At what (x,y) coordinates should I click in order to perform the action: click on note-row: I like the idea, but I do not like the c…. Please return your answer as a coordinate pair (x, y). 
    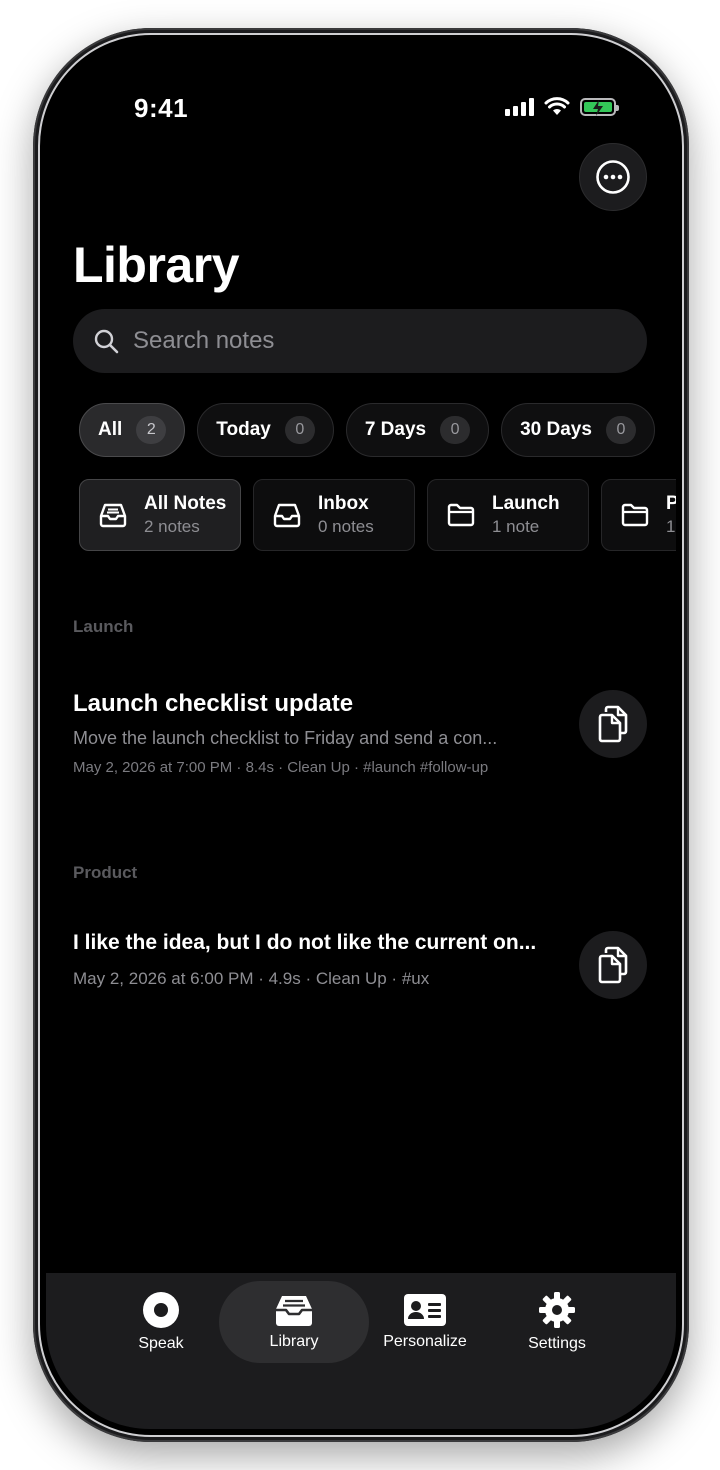
    Looking at the image, I should click on (360, 971).